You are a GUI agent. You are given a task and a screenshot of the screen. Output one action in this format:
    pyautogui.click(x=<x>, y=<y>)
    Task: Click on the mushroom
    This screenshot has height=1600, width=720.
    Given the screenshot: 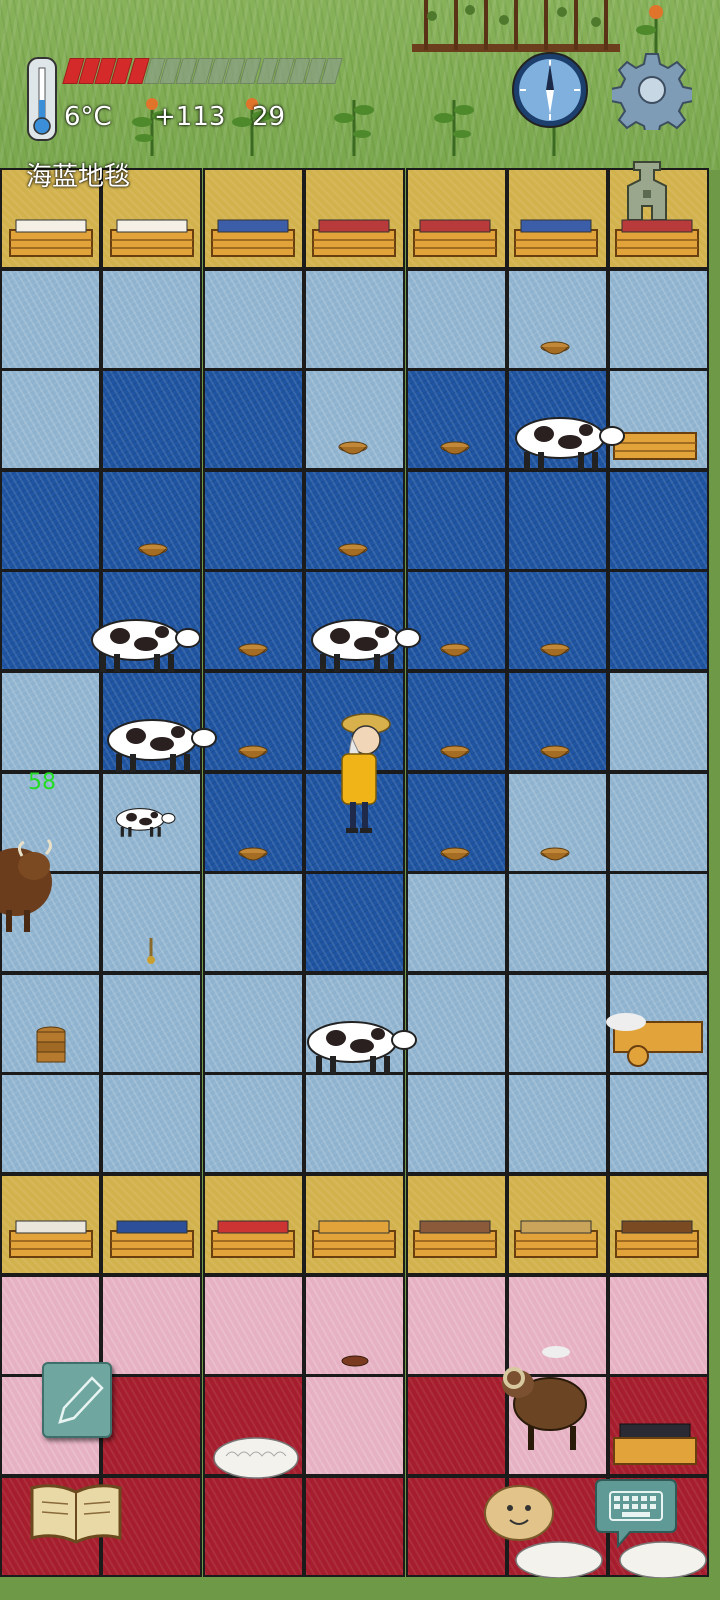 What is the action you would take?
    pyautogui.click(x=355, y=1361)
    